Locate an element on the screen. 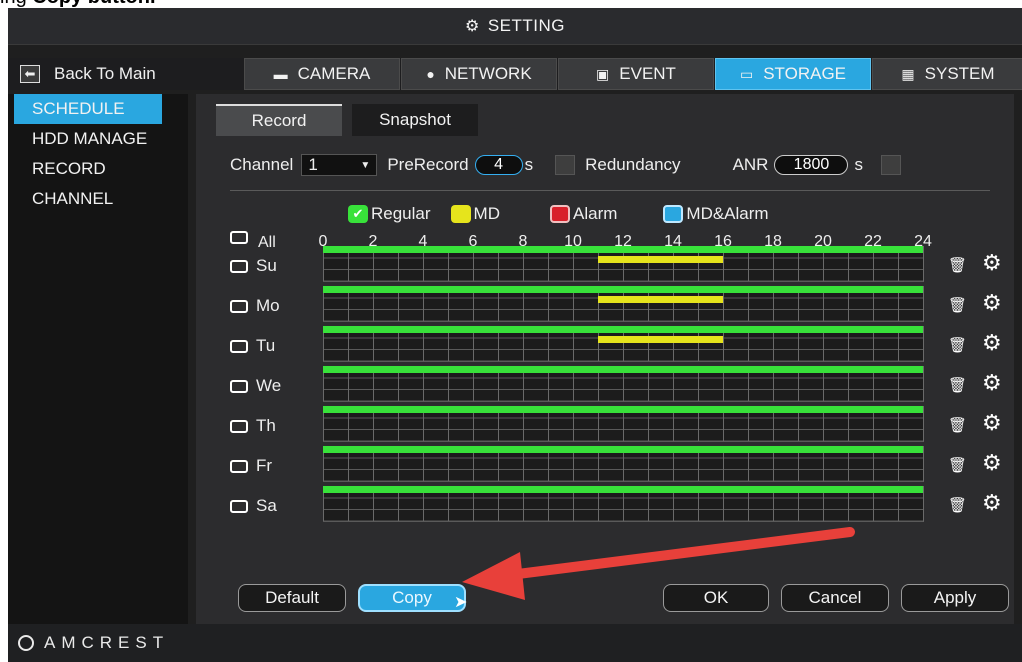 The width and height of the screenshot is (1022, 662). default-button: Default is located at coordinates (292, 598).